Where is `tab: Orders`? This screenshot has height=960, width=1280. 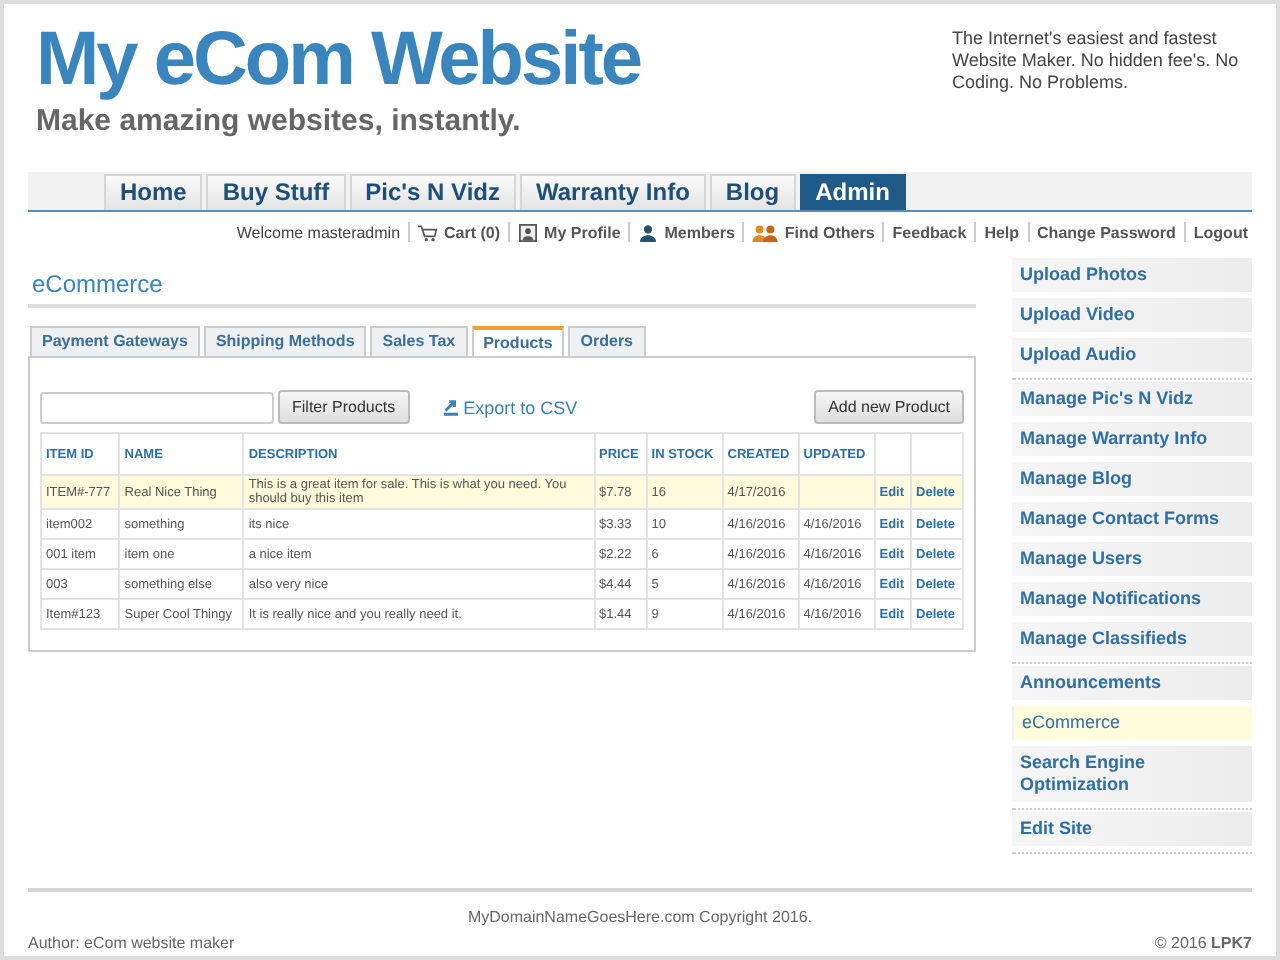
tab: Orders is located at coordinates (606, 341).